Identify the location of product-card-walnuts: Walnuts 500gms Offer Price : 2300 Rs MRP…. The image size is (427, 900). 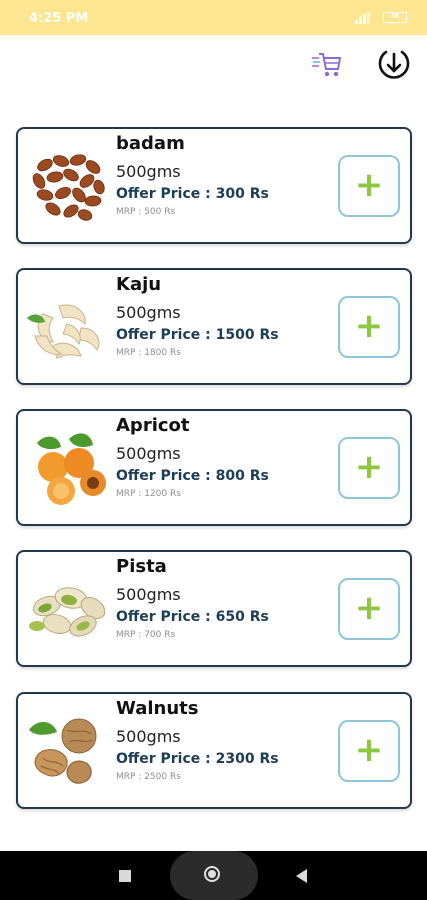
(214, 750).